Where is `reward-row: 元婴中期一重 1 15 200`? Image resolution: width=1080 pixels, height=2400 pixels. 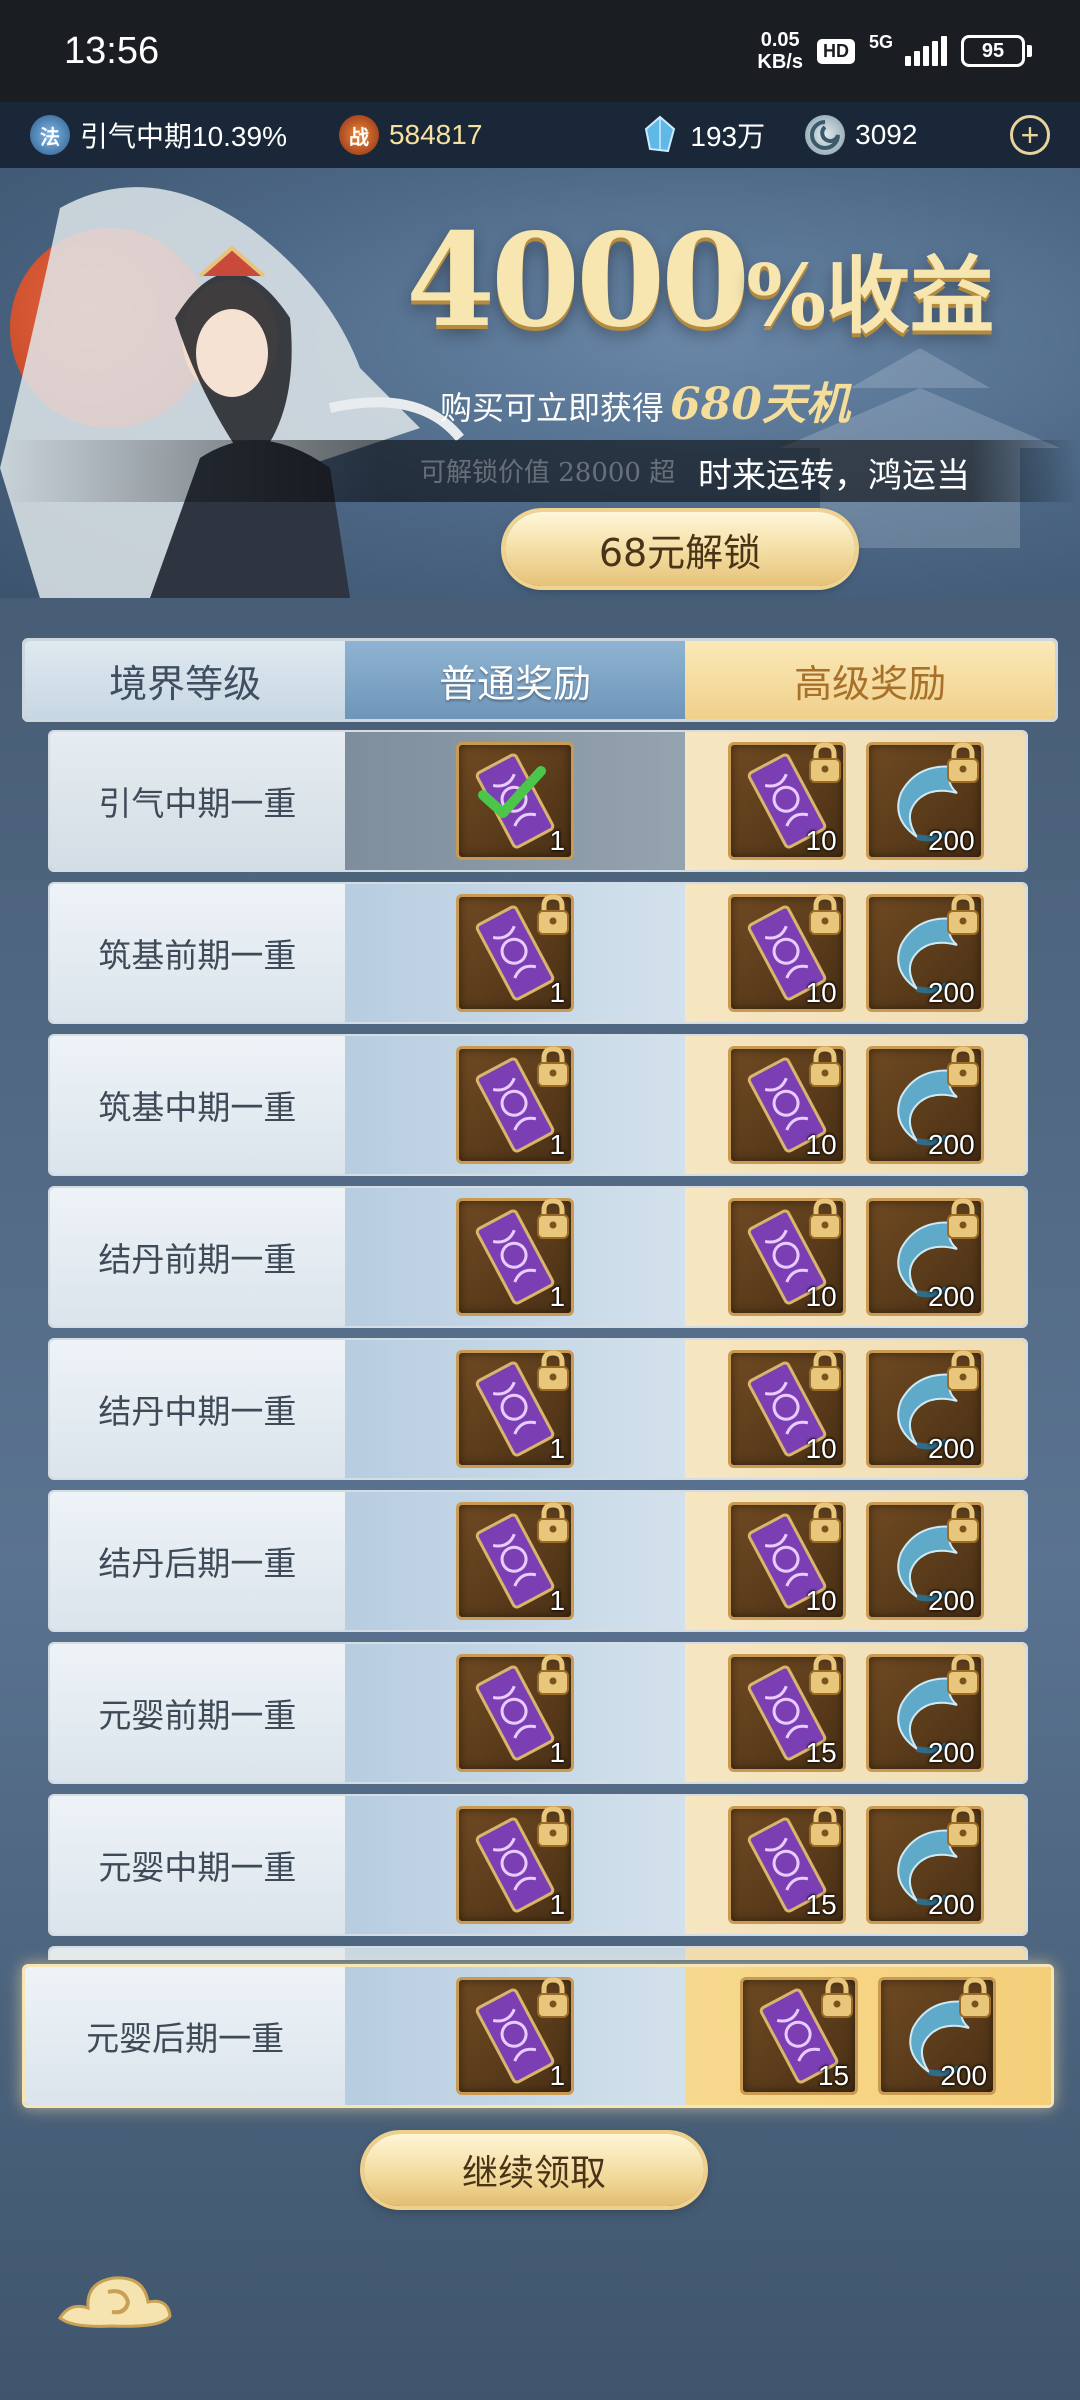 reward-row: 元婴中期一重 1 15 200 is located at coordinates (538, 1865).